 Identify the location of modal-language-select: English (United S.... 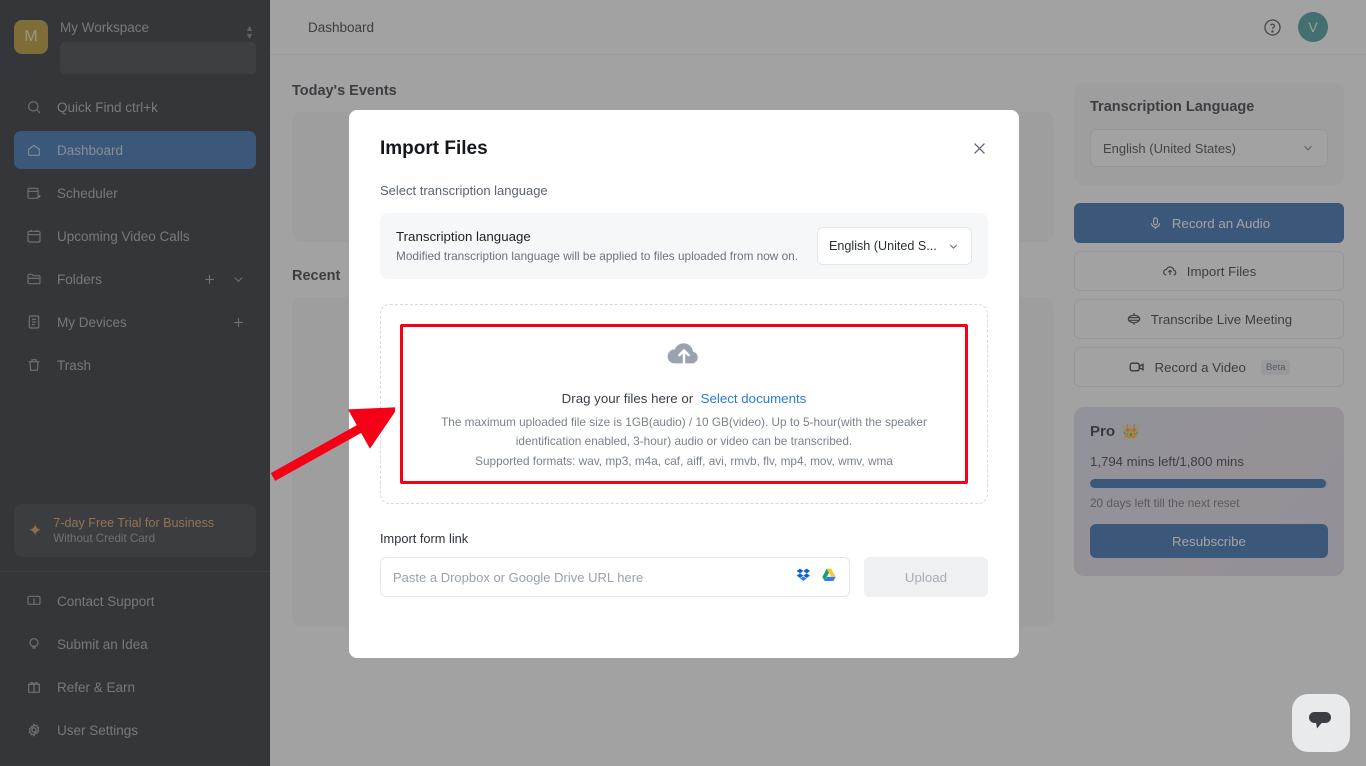
(894, 246).